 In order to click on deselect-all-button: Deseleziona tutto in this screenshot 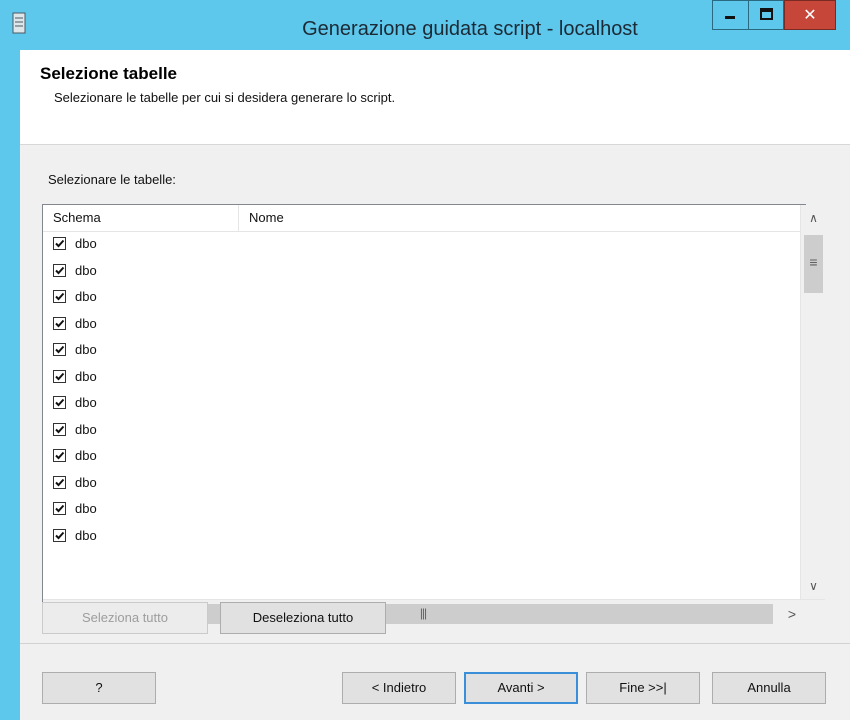, I will do `click(303, 618)`.